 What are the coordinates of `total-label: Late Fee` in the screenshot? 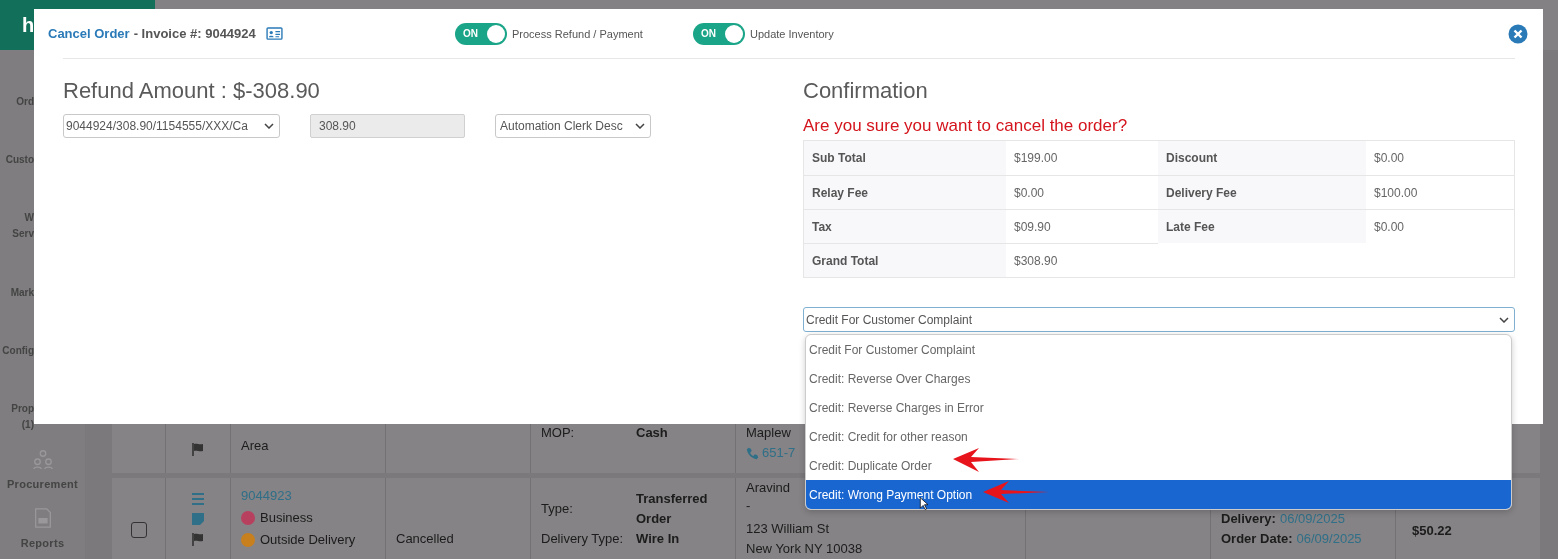 It's located at (1262, 226).